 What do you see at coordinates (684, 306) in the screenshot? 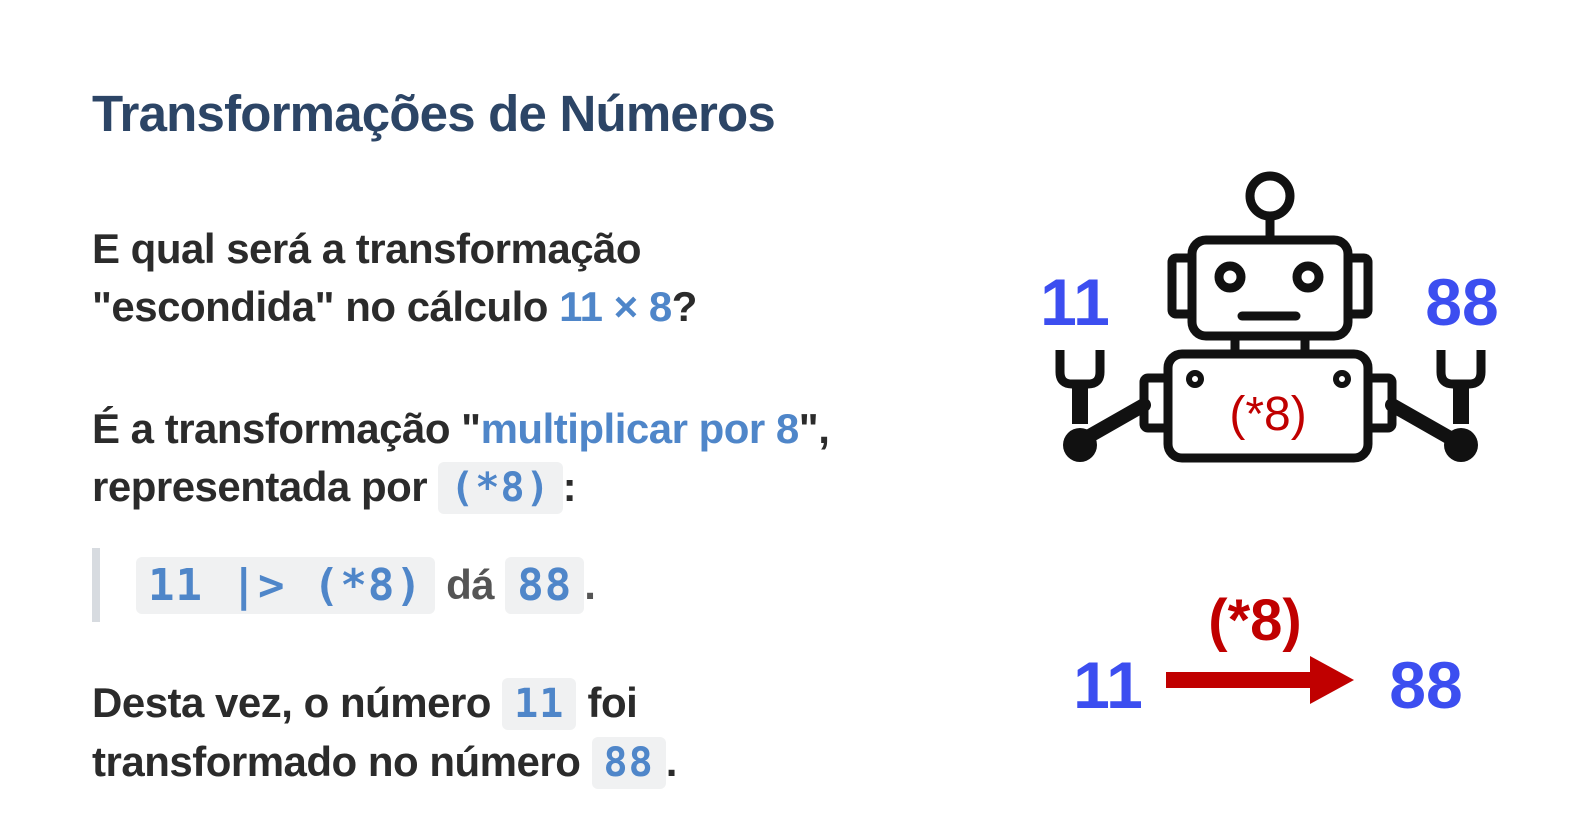
I see `question-mark: ?` at bounding box center [684, 306].